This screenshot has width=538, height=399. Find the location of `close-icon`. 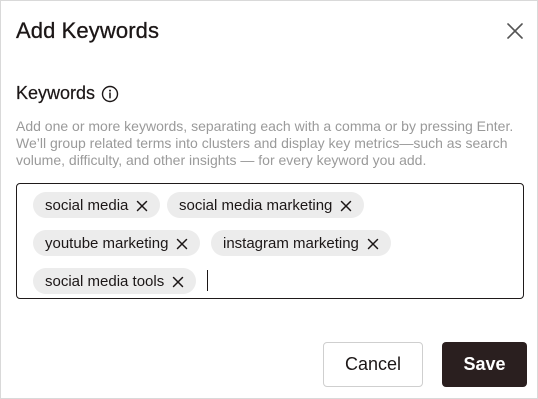

close-icon is located at coordinates (515, 31).